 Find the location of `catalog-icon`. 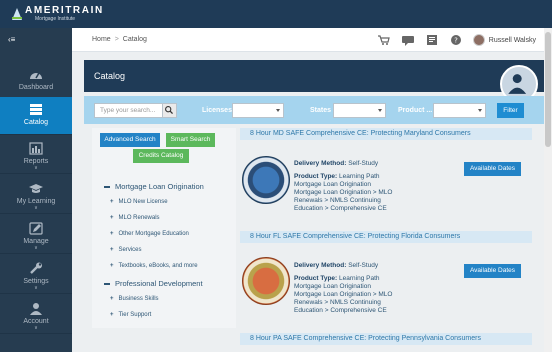

catalog-icon is located at coordinates (36, 109).